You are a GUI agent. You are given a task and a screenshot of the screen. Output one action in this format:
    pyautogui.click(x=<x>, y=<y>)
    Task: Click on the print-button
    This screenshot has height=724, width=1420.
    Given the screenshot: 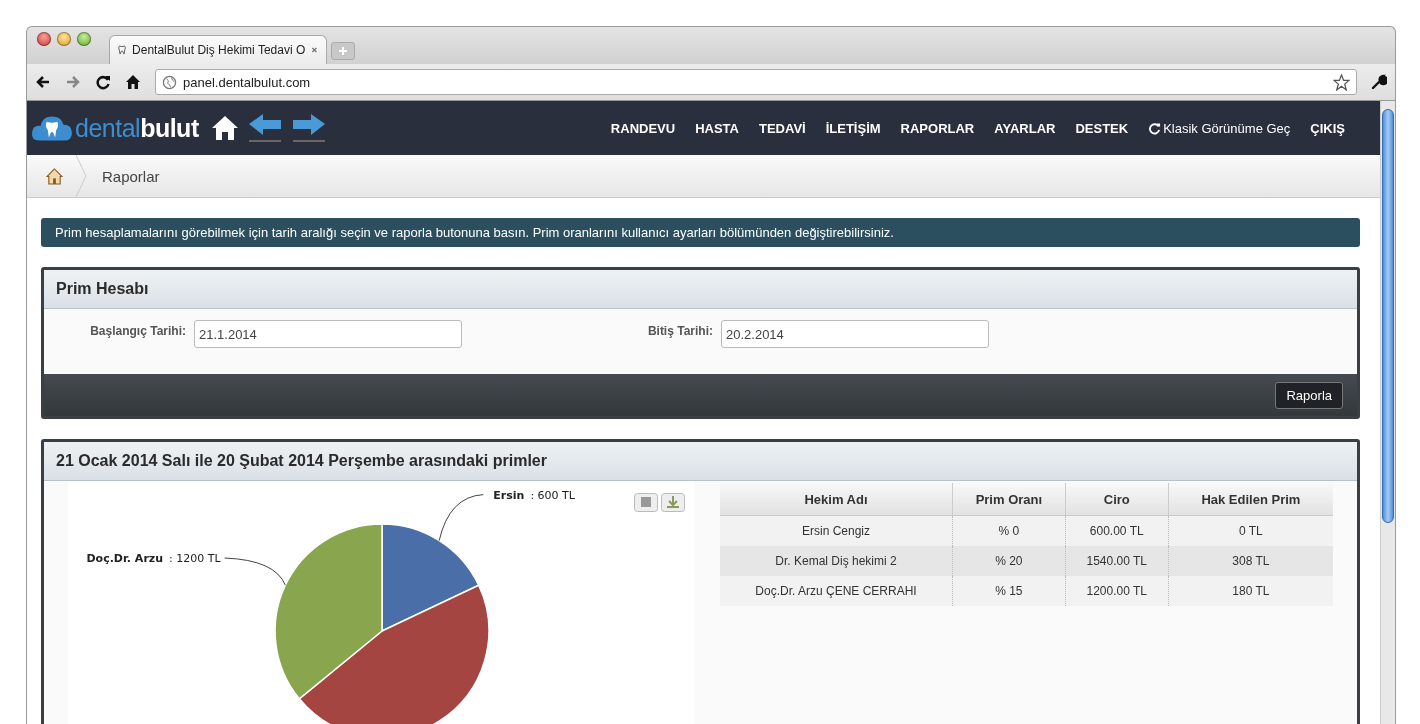 What is the action you would take?
    pyautogui.click(x=646, y=502)
    